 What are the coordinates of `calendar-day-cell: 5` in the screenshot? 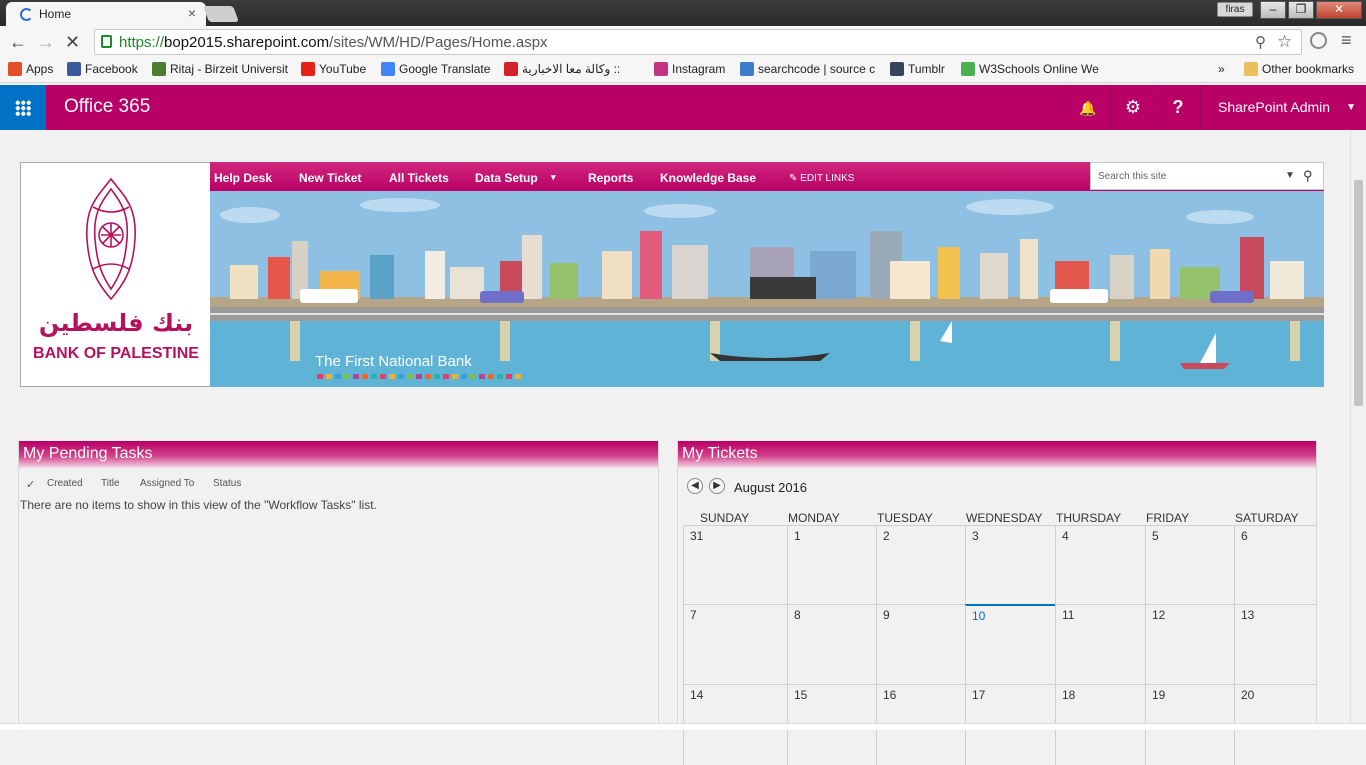 It's located at (1189, 564).